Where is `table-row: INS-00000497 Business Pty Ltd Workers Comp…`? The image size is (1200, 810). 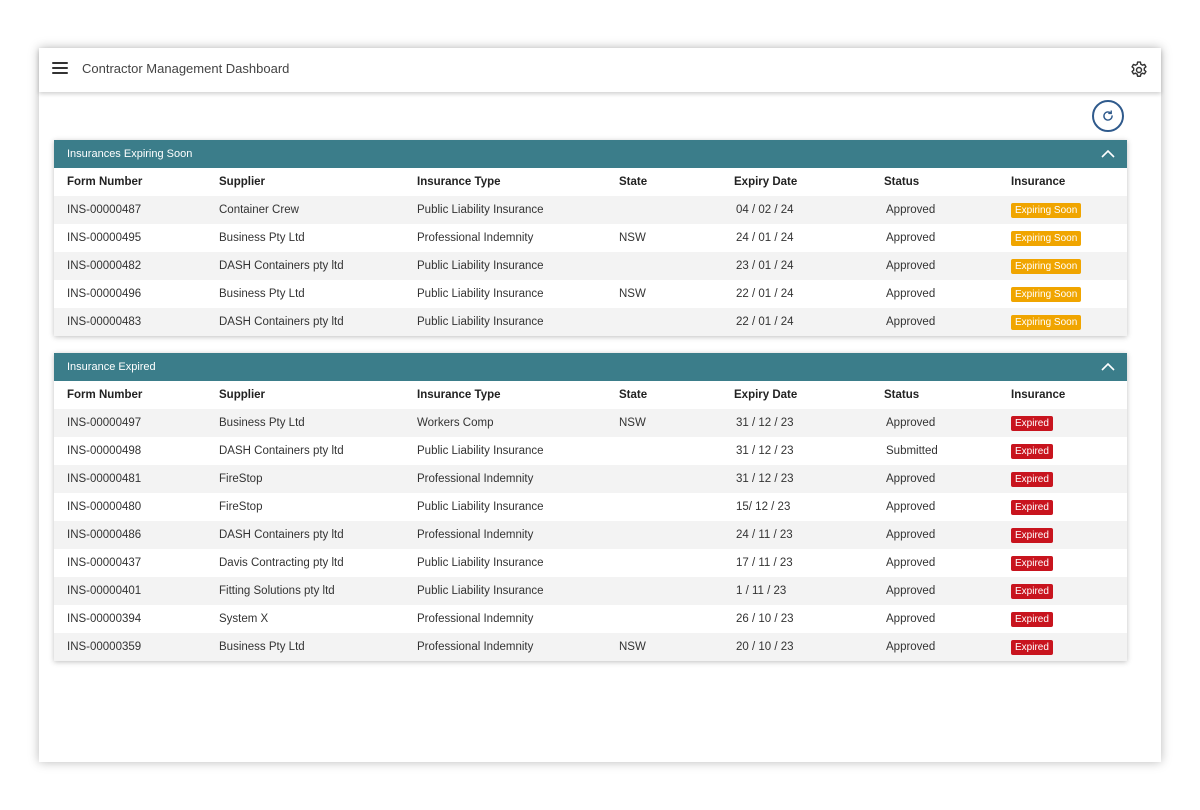
table-row: INS-00000497 Business Pty Ltd Workers Comp… is located at coordinates (590, 423).